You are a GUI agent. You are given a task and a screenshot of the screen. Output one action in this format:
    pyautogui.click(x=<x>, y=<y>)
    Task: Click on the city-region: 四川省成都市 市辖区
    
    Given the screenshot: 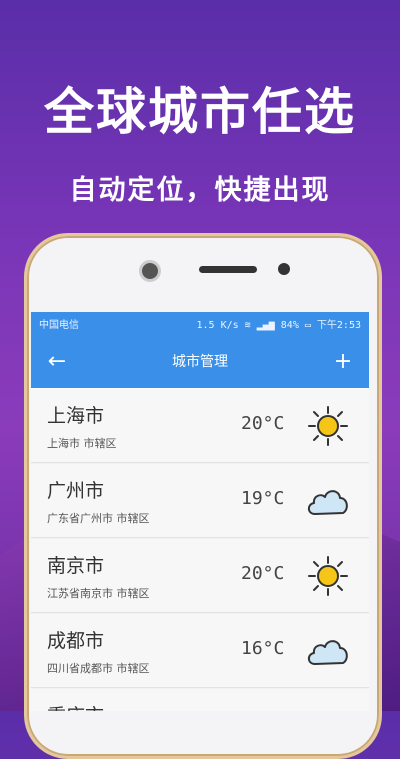 What is the action you would take?
    pyautogui.click(x=98, y=668)
    